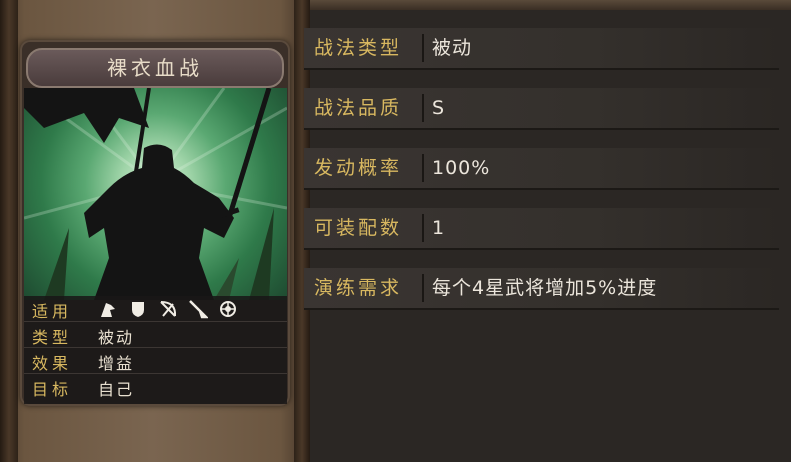 Image resolution: width=791 pixels, height=462 pixels. What do you see at coordinates (439, 108) in the screenshot?
I see `detail-value: S` at bounding box center [439, 108].